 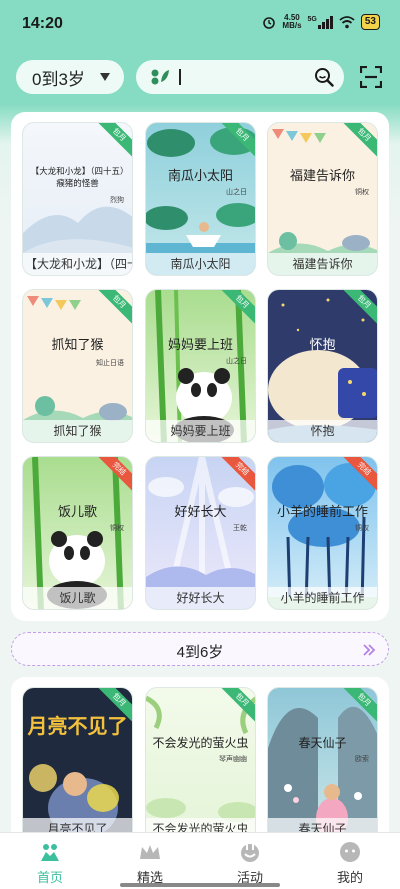 I want to click on book-card: 抓知了猴 知止日语 包月 抓知了猴, so click(x=77, y=366).